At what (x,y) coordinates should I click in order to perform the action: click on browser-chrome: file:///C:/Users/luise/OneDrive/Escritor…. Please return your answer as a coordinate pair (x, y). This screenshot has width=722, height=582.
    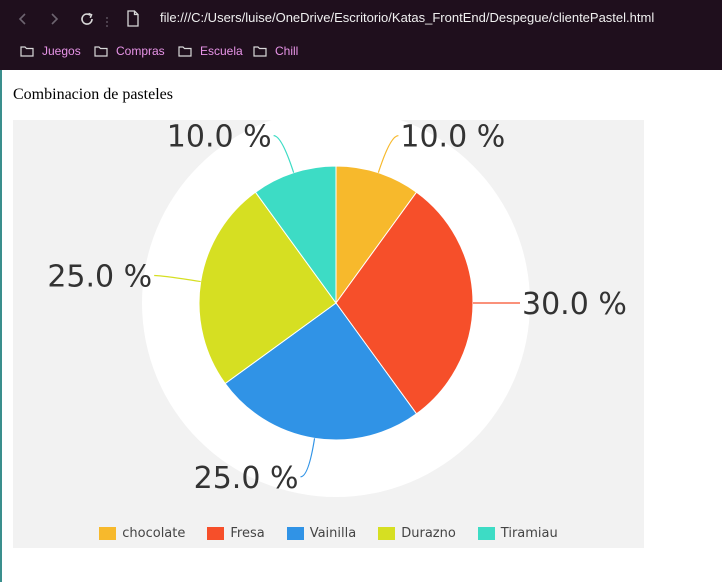
    Looking at the image, I should click on (361, 35).